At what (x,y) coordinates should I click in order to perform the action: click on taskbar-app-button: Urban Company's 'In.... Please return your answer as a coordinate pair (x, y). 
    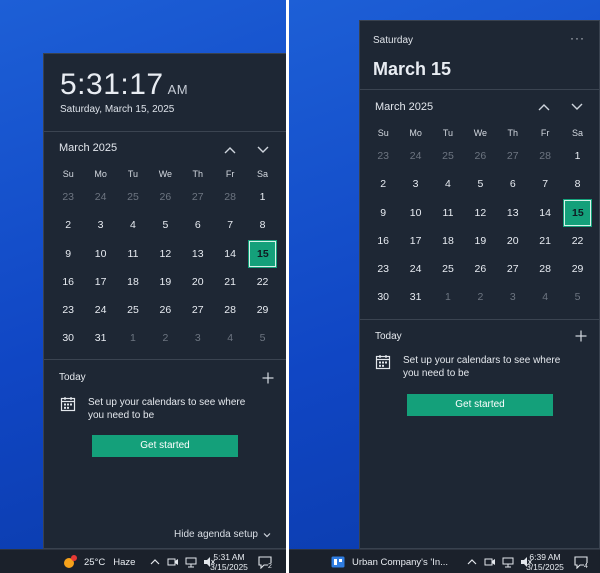
    Looking at the image, I should click on (389, 561).